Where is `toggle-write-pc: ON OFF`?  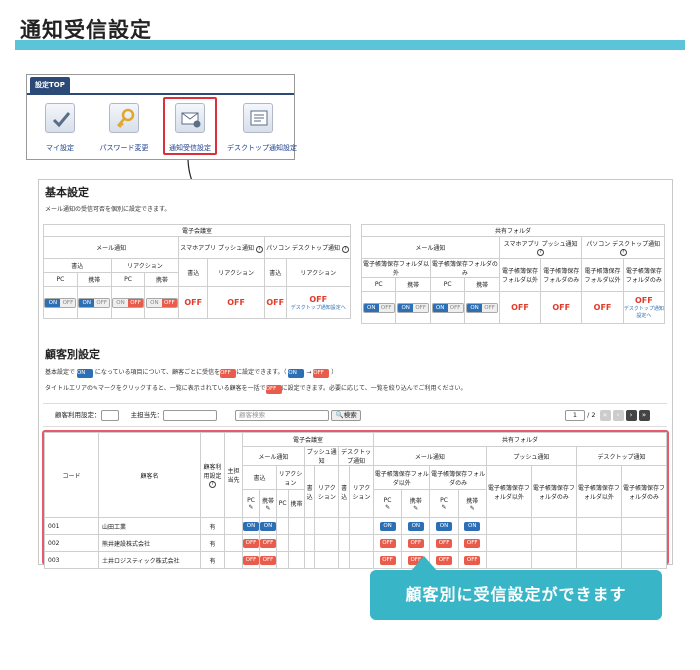
toggle-write-pc: ON OFF is located at coordinates (60, 302).